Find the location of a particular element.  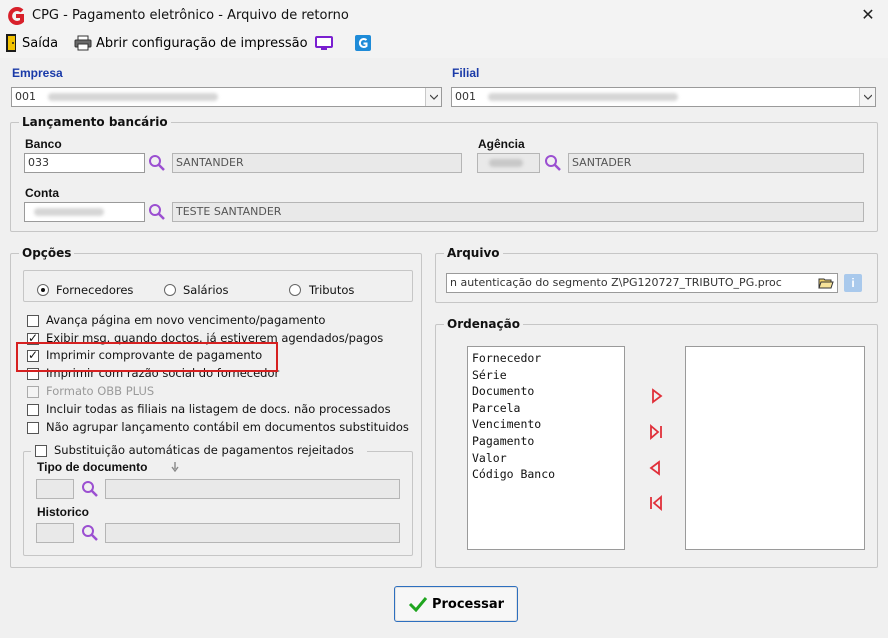

processar-button: Processar is located at coordinates (456, 604).